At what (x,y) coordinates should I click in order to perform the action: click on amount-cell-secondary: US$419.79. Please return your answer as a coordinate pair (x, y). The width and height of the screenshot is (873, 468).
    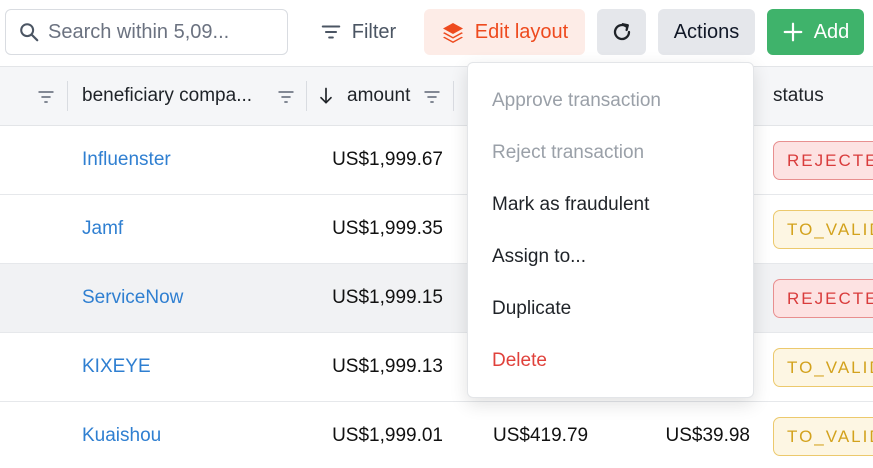
    Looking at the image, I should click on (541, 435).